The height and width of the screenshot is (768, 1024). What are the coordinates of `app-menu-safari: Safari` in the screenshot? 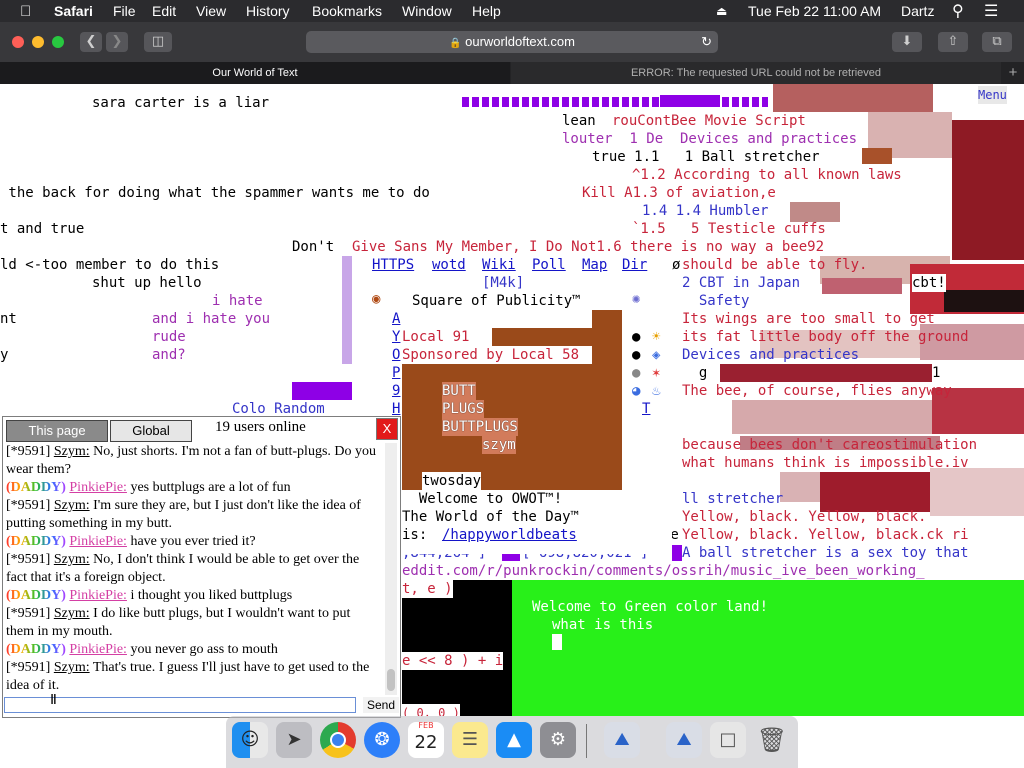 It's located at (73, 11).